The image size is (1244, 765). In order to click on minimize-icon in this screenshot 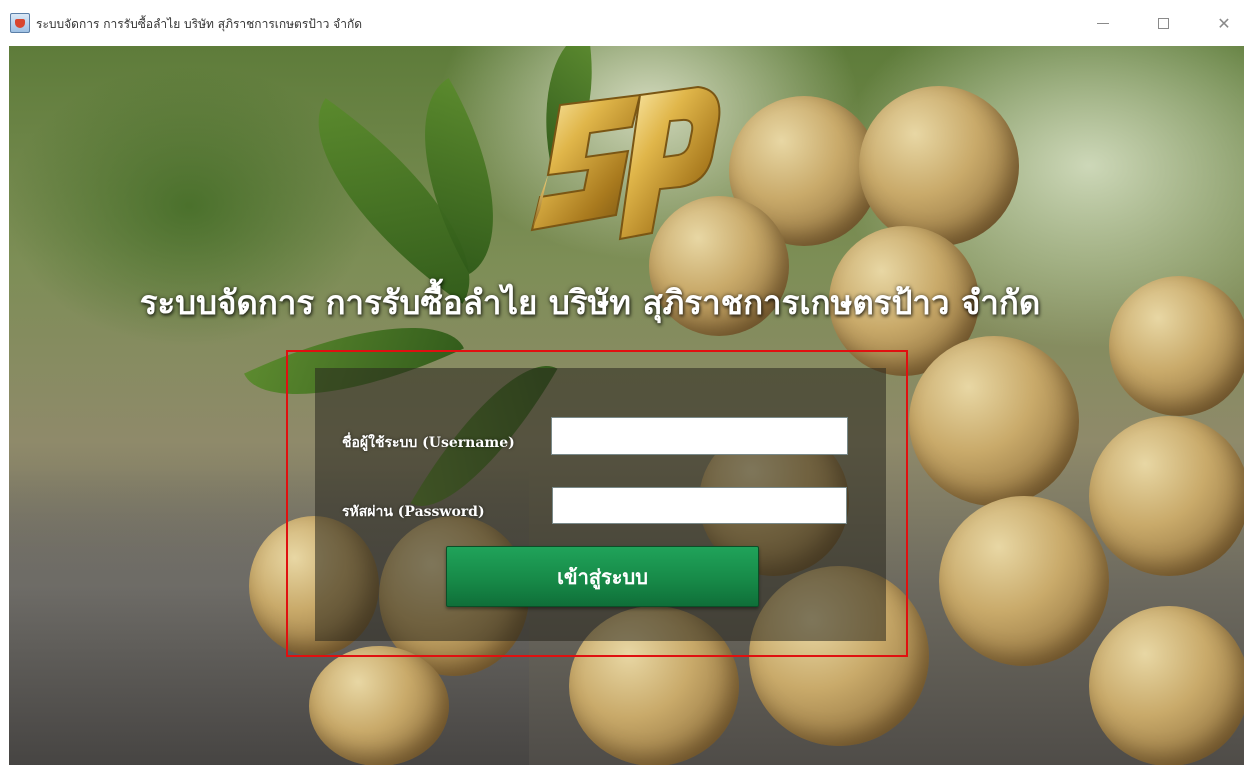, I will do `click(1103, 23)`.